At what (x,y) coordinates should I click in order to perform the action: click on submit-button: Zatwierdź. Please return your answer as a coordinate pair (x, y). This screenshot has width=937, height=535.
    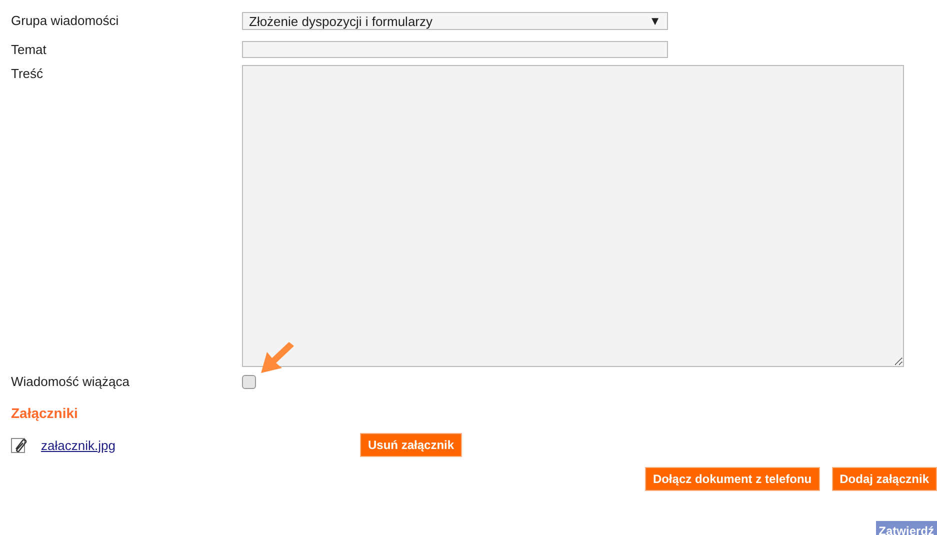
    Looking at the image, I should click on (906, 528).